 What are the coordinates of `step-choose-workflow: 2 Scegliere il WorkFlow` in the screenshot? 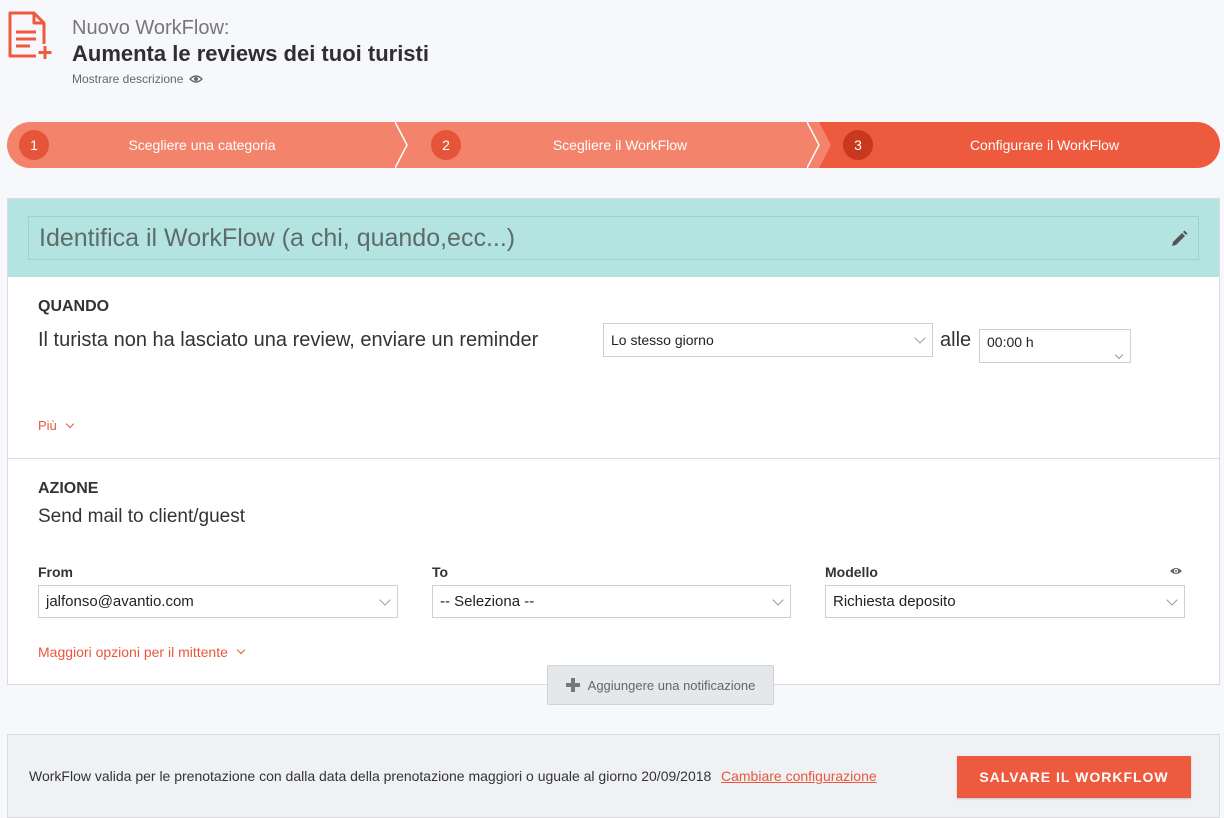 It's located at (619, 145).